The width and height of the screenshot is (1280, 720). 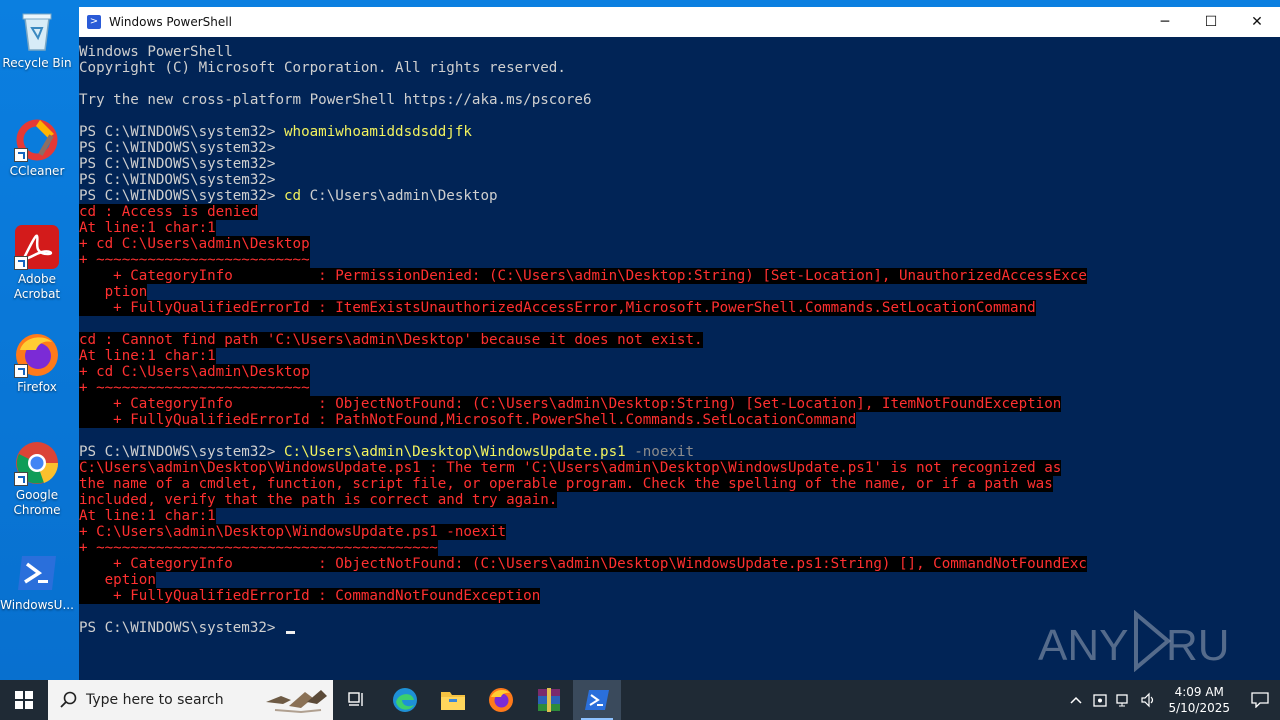 What do you see at coordinates (37, 502) in the screenshot?
I see `desktop-icon-label: Google Chrome` at bounding box center [37, 502].